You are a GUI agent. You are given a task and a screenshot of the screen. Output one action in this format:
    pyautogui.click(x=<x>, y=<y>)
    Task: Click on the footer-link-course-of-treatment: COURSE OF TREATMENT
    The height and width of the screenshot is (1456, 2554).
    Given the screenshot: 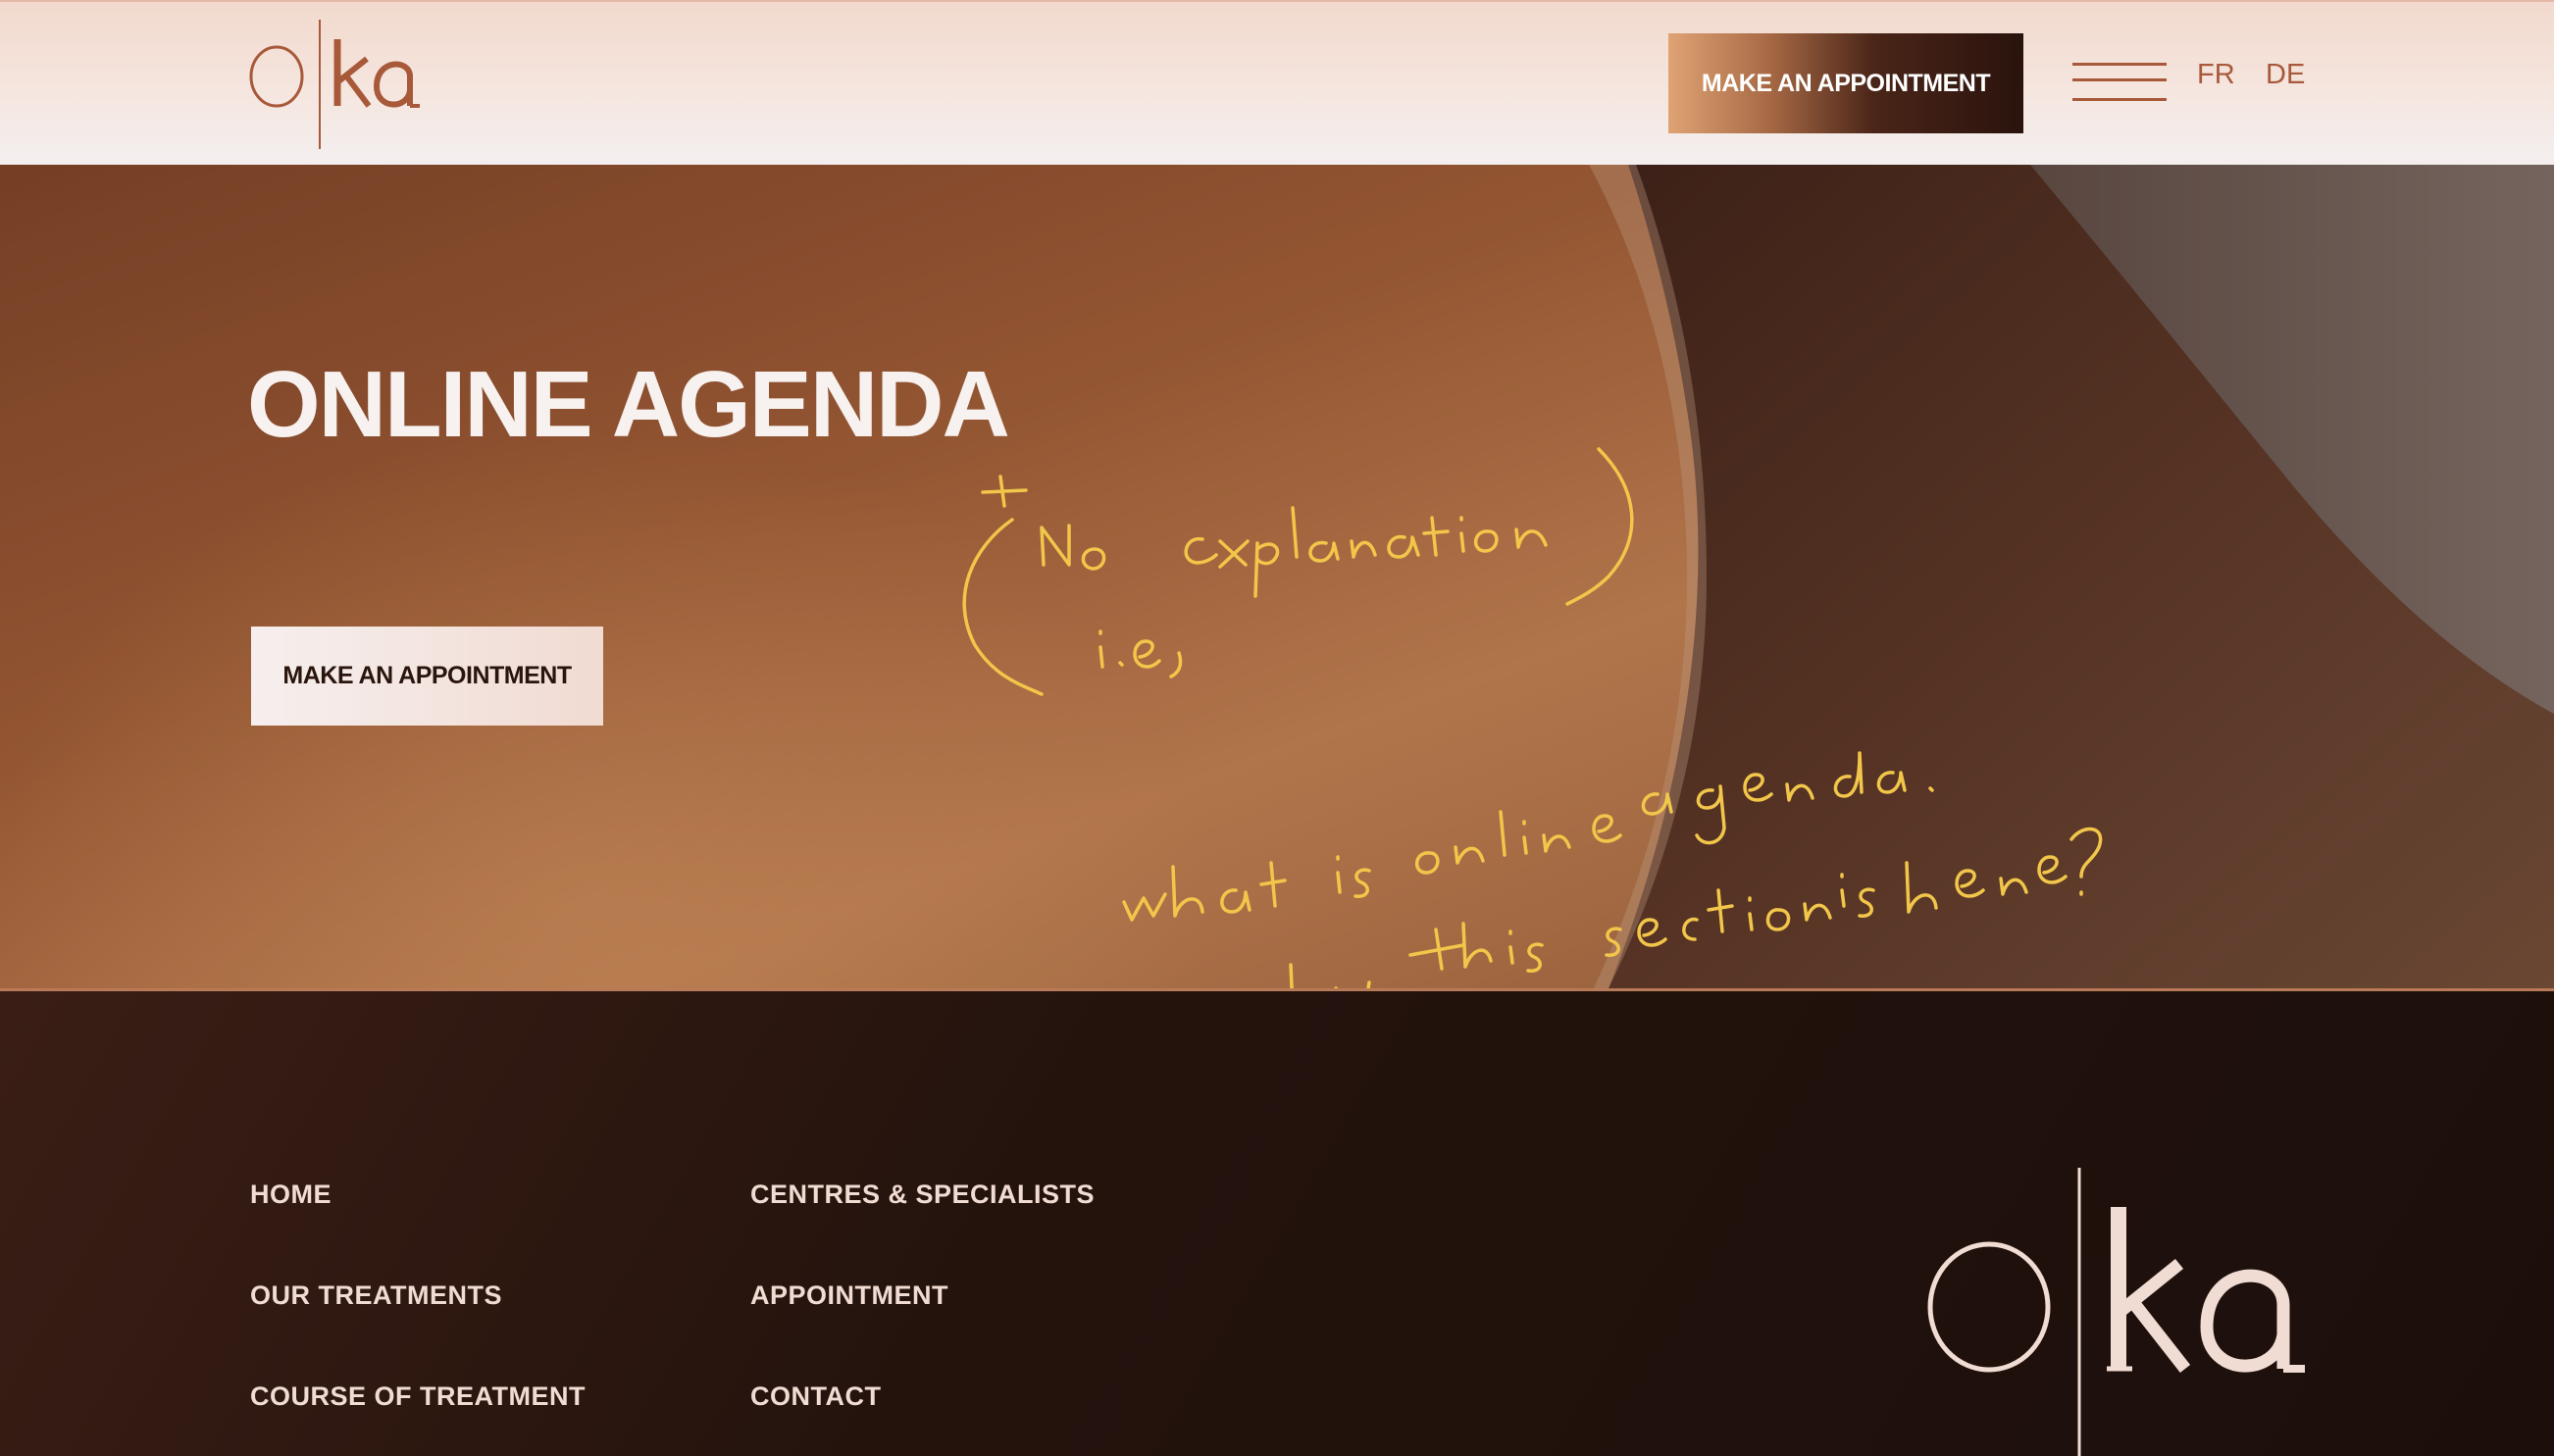 What is the action you would take?
    pyautogui.click(x=418, y=1396)
    